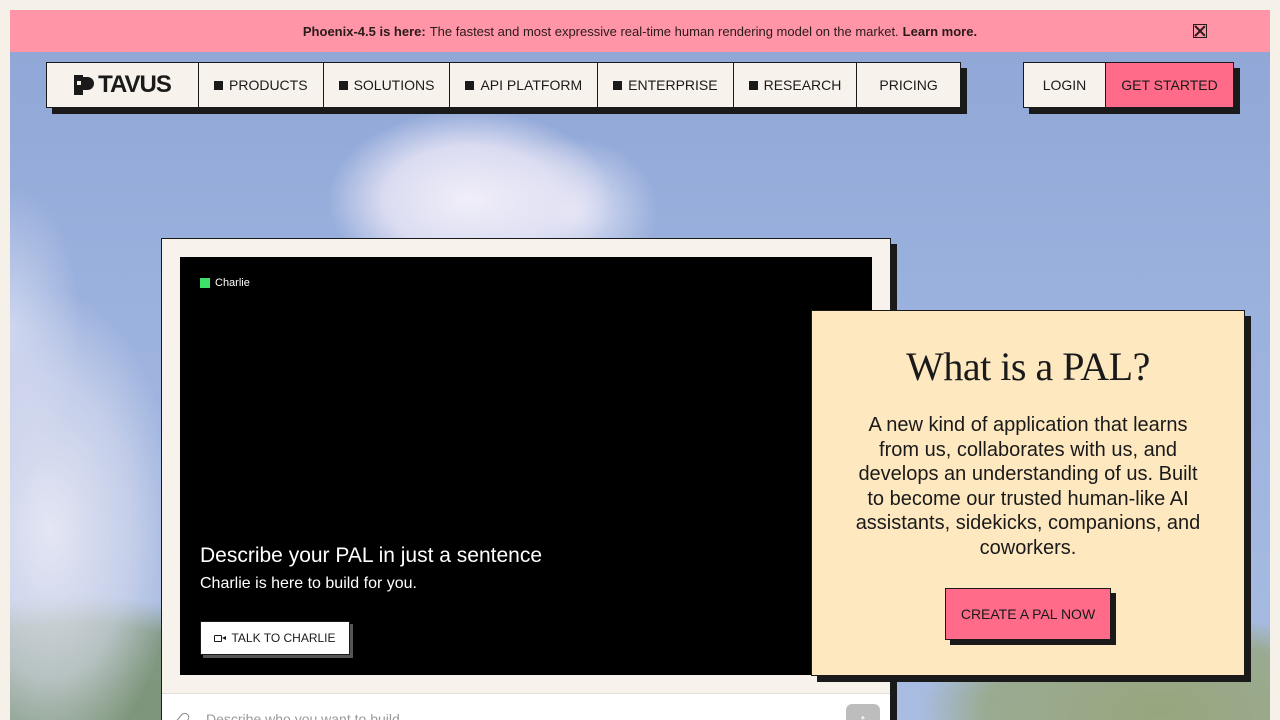 The width and height of the screenshot is (1280, 720). I want to click on live-indicator-icon, so click(205, 283).